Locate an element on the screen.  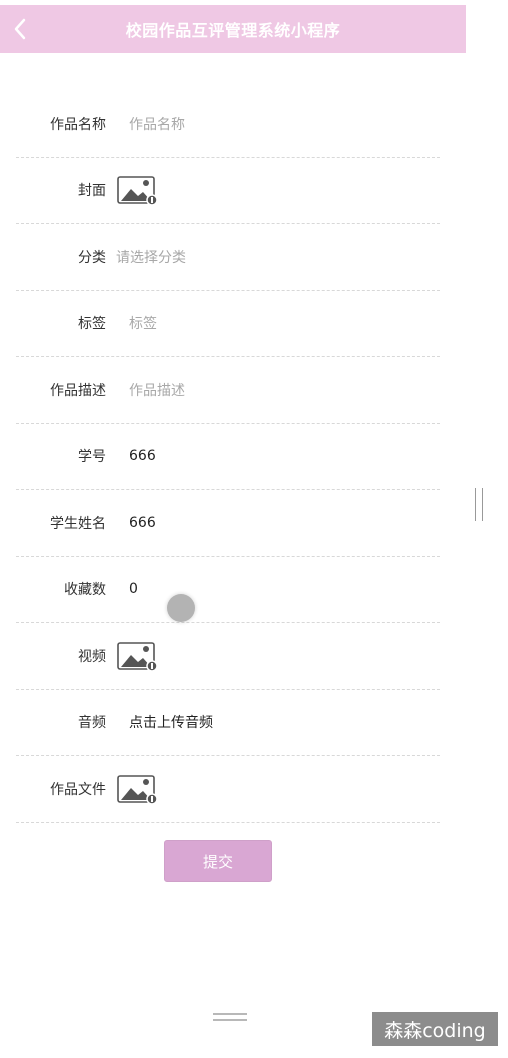
touch-indicator is located at coordinates (181, 608).